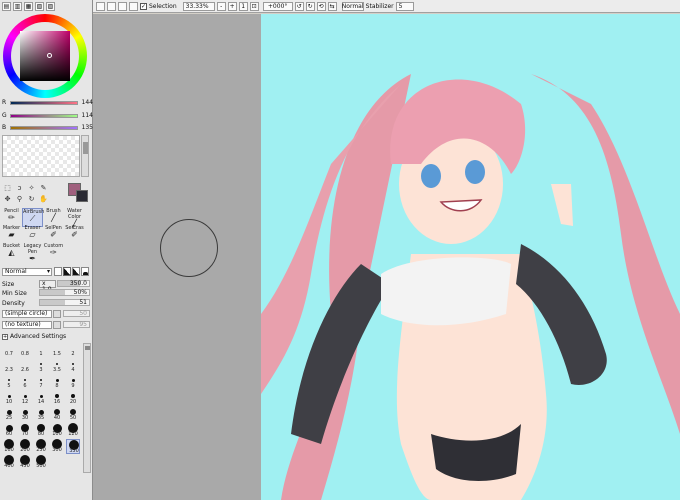 The width and height of the screenshot is (680, 500). Describe the element at coordinates (221, 6) in the screenshot. I see `zoom-out-icon: -` at that location.